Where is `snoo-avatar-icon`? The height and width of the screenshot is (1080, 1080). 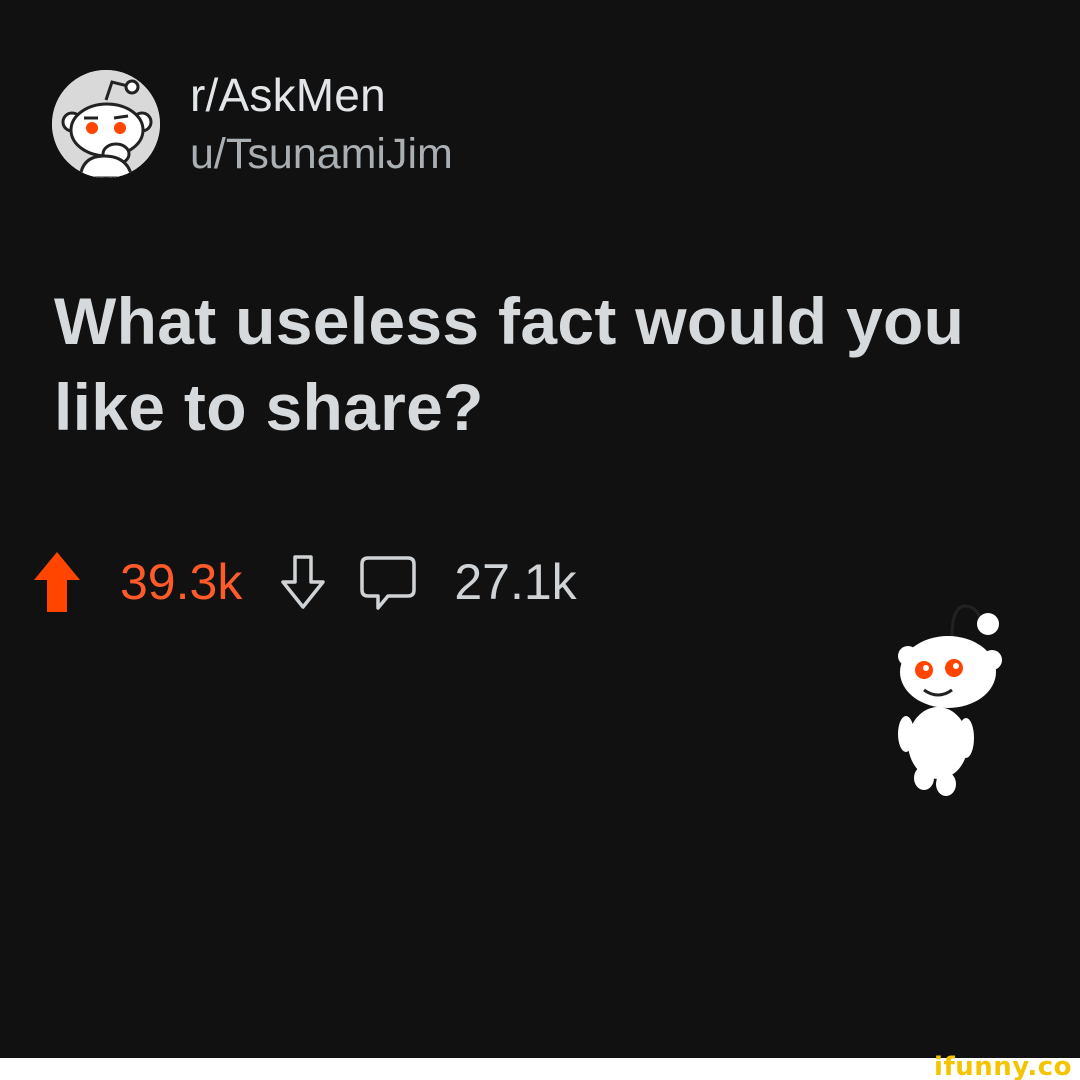
snoo-avatar-icon is located at coordinates (106, 123).